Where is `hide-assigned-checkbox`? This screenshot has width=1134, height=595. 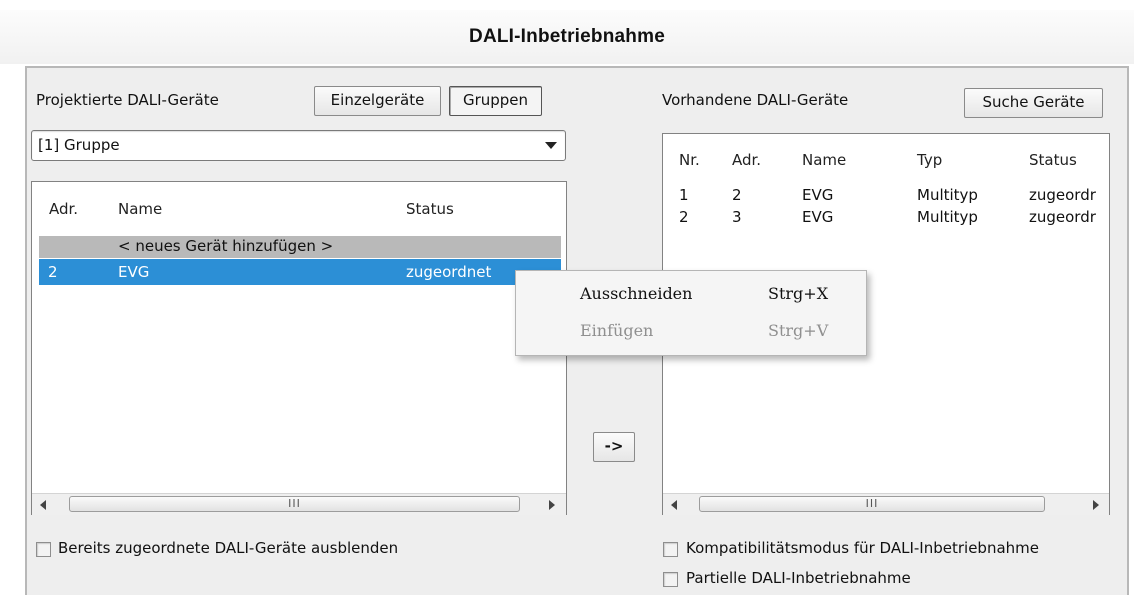 hide-assigned-checkbox is located at coordinates (43, 549).